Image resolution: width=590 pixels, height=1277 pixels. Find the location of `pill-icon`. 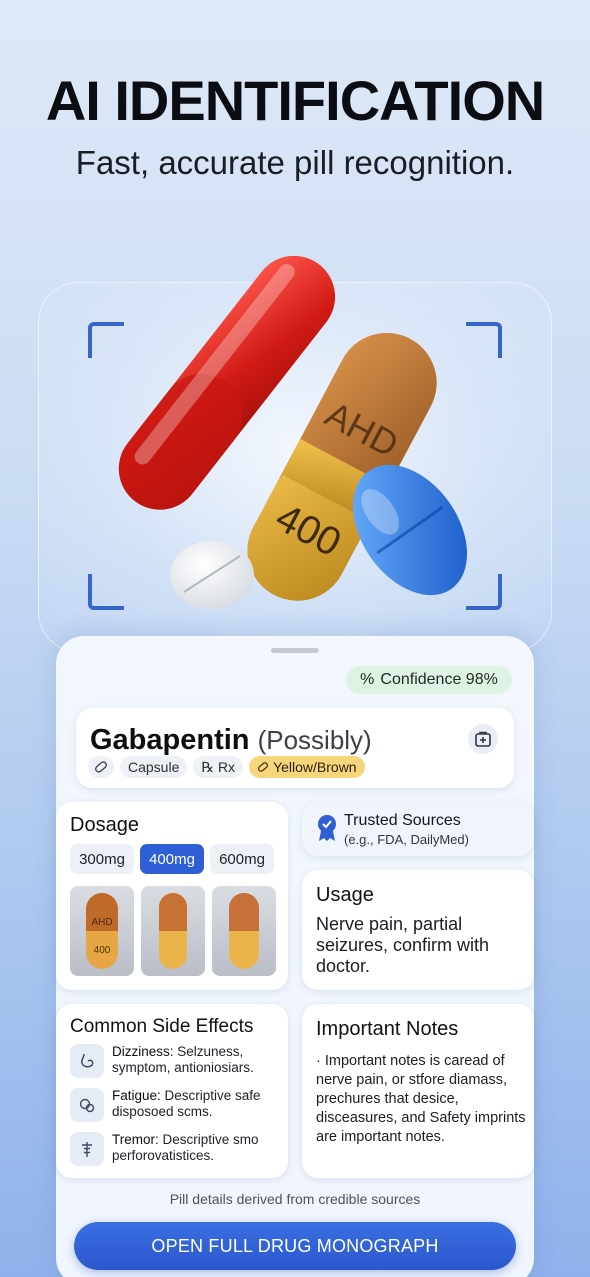

pill-icon is located at coordinates (101, 767).